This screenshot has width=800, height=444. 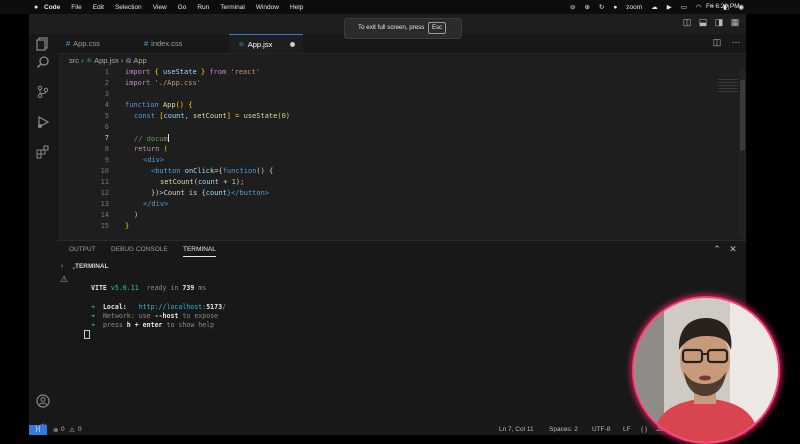 I want to click on refresh-icon: ↻, so click(x=601, y=7).